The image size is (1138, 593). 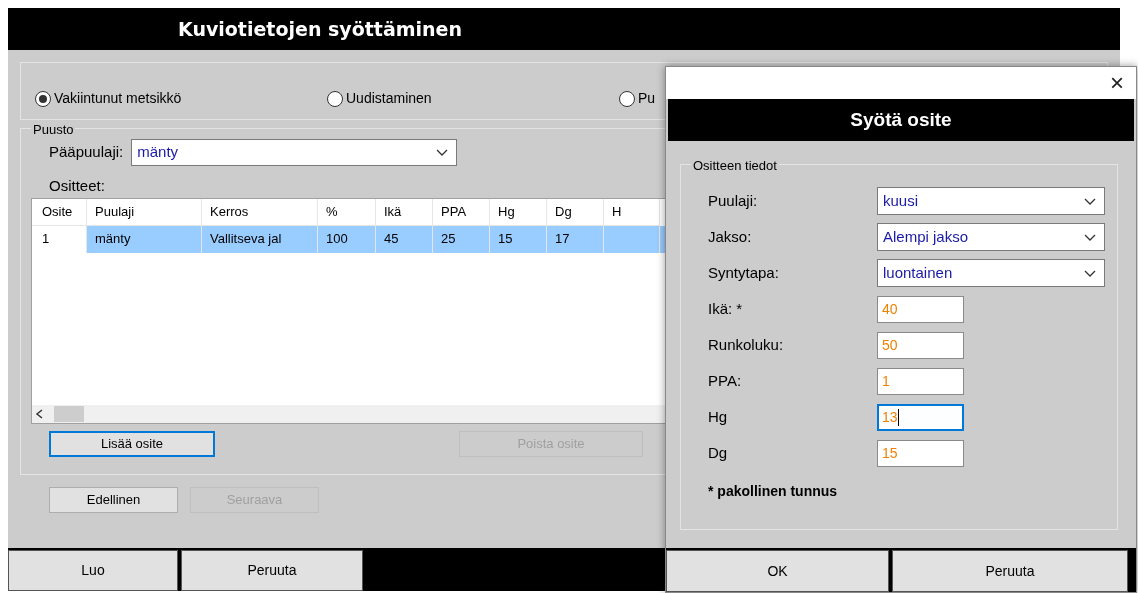 What do you see at coordinates (69, 413) in the screenshot?
I see `scroll-thumb` at bounding box center [69, 413].